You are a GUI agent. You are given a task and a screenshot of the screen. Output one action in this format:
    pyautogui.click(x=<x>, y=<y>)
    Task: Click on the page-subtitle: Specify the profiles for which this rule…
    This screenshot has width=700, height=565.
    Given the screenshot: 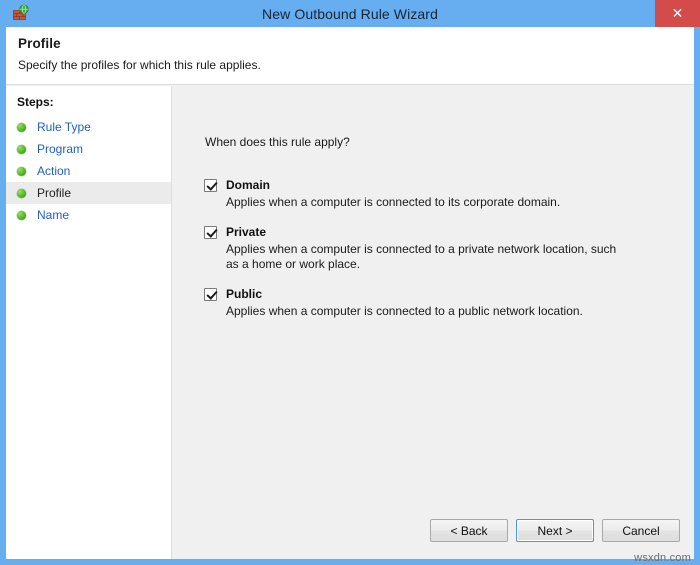 What is the action you would take?
    pyautogui.click(x=139, y=65)
    